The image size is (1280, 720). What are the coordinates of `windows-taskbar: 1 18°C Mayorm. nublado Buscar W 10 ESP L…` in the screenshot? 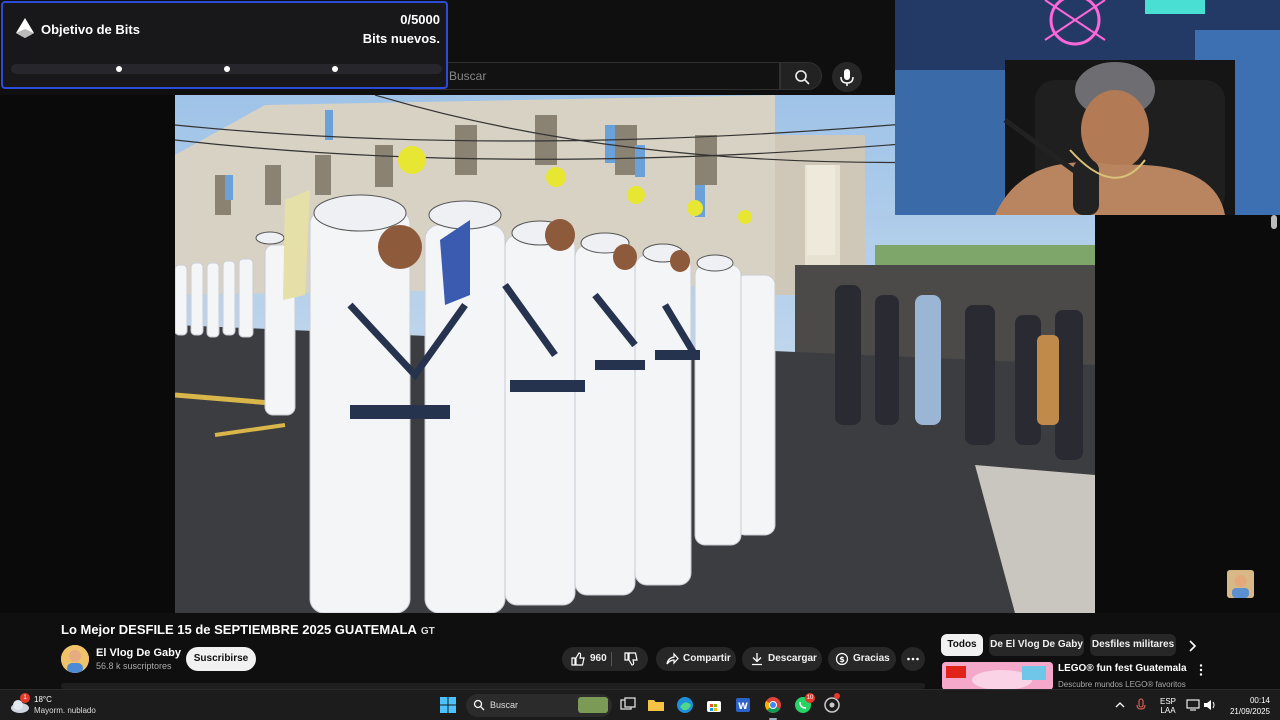 It's located at (640, 704).